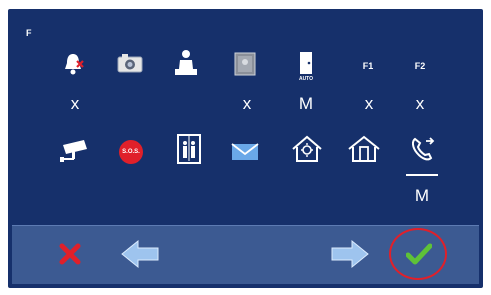 Image resolution: width=491 pixels, height=295 pixels. What do you see at coordinates (423, 149) in the screenshot?
I see `call-transfer-icon` at bounding box center [423, 149].